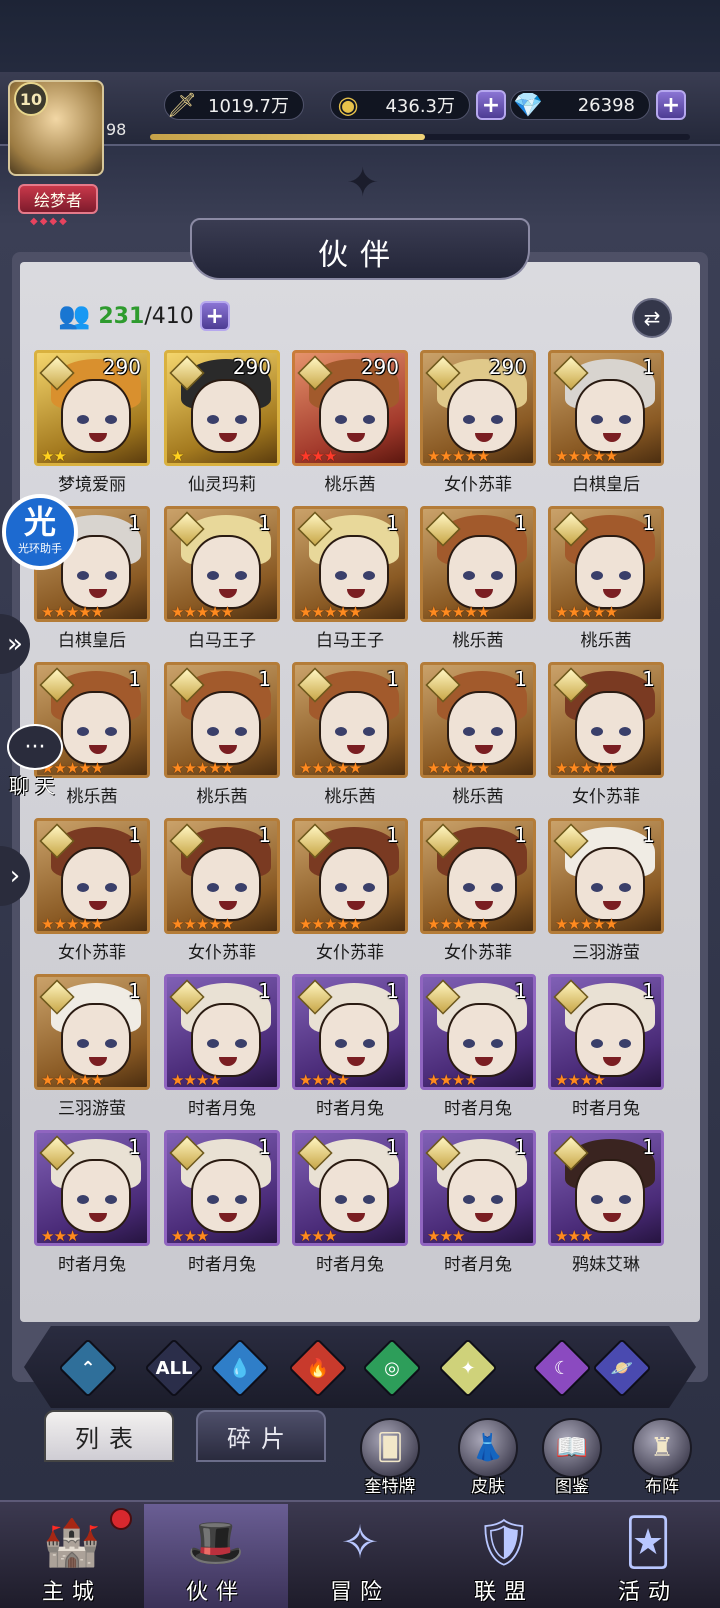  I want to click on shortcut-button: 📖 图鉴, so click(572, 1457).